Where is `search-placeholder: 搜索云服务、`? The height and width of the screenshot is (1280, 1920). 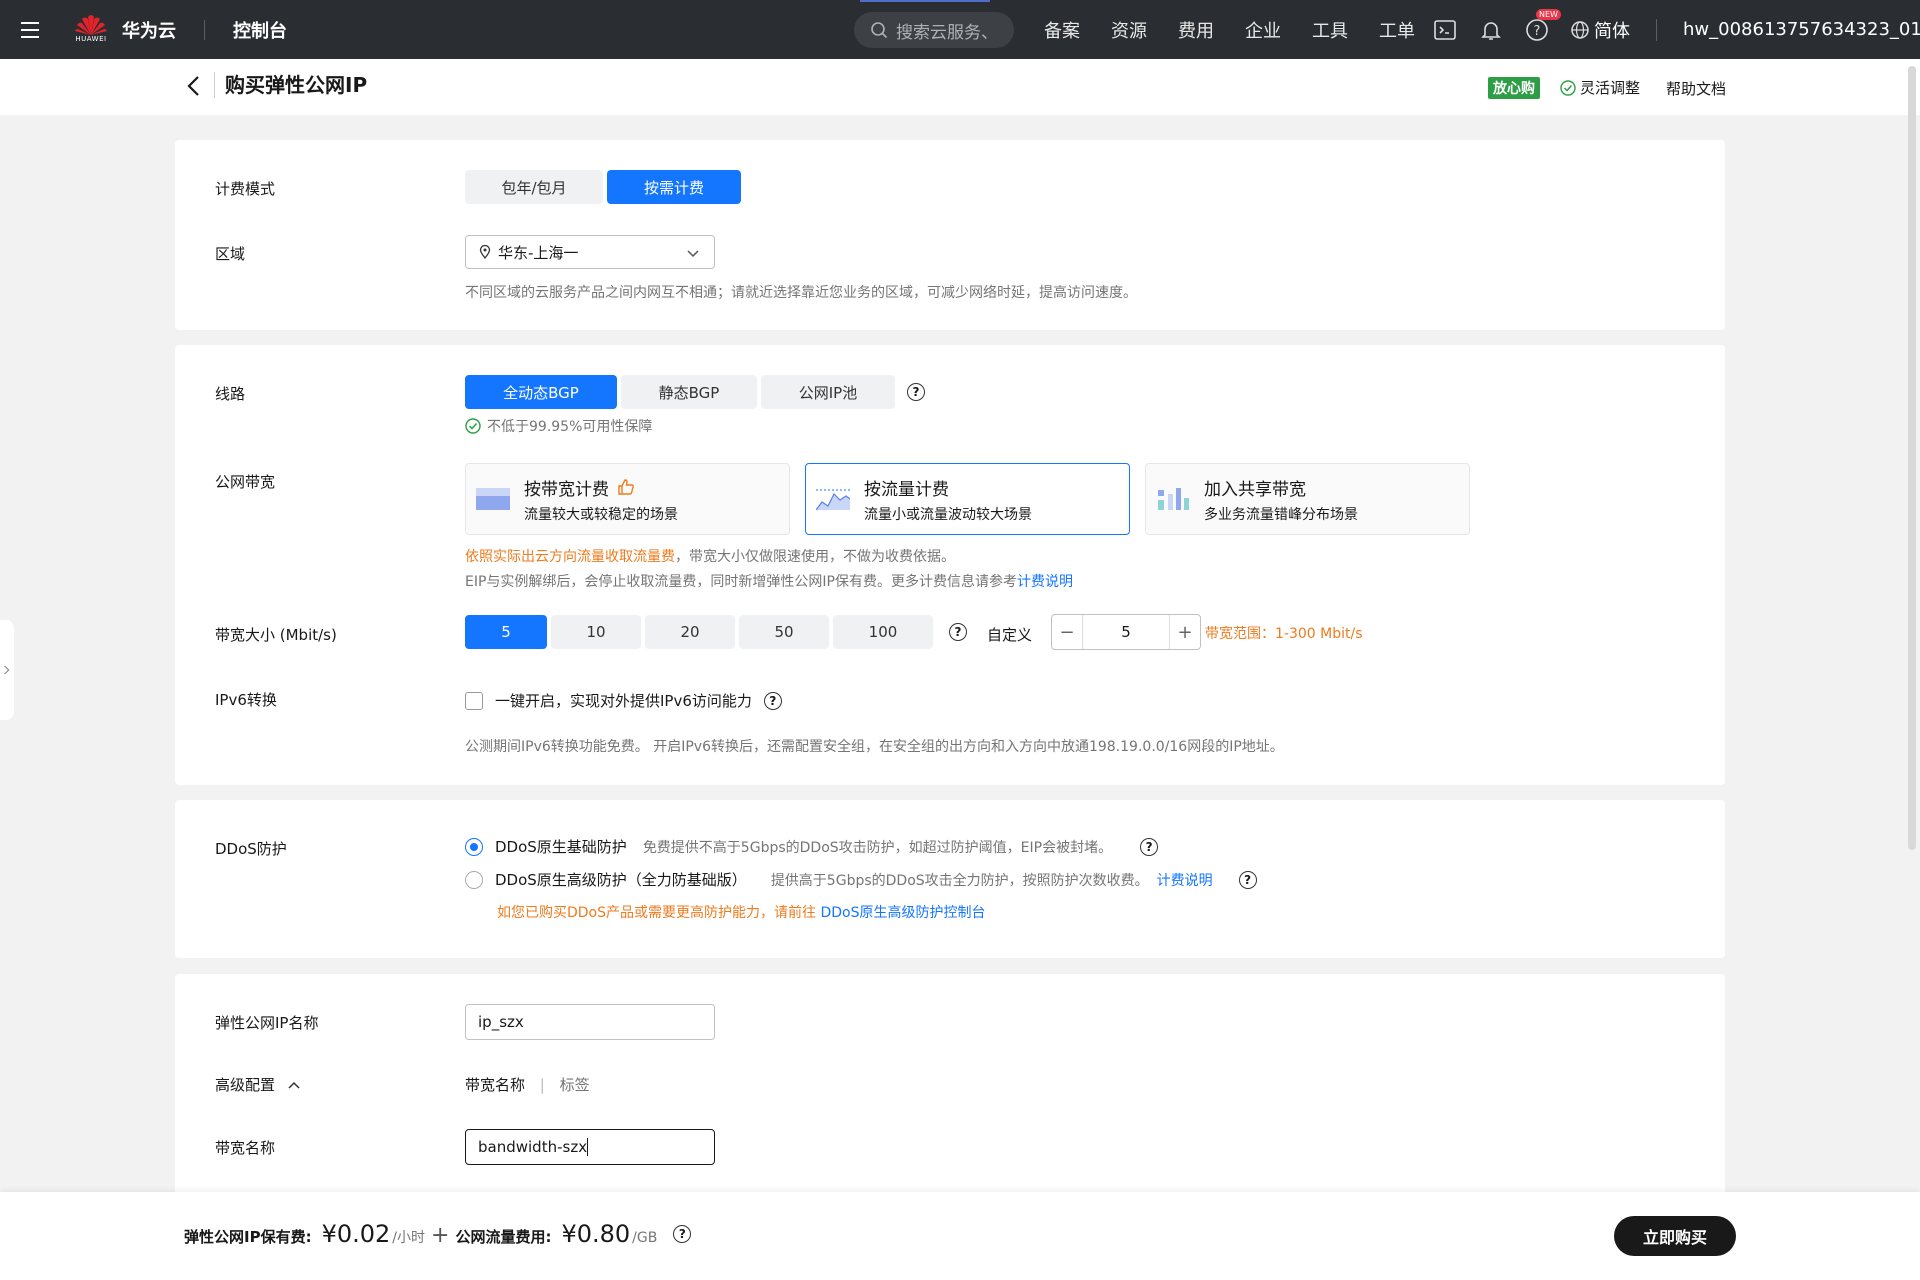
search-placeholder: 搜索云服务、 is located at coordinates (947, 32).